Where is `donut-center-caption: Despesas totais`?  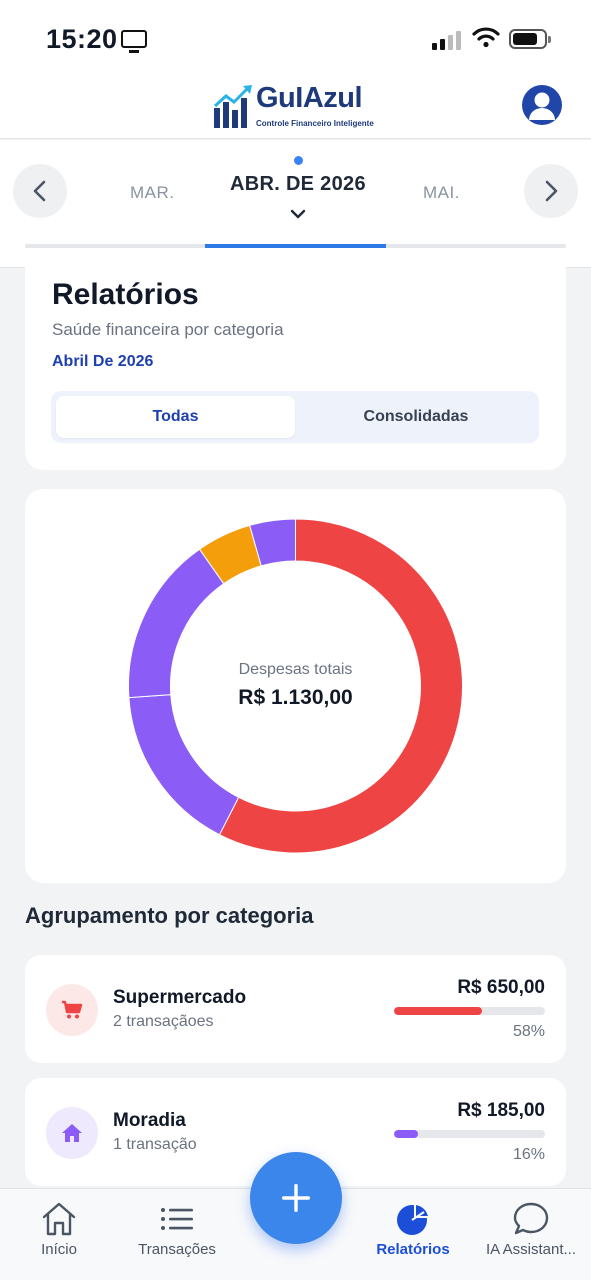 donut-center-caption: Despesas totais is located at coordinates (295, 669).